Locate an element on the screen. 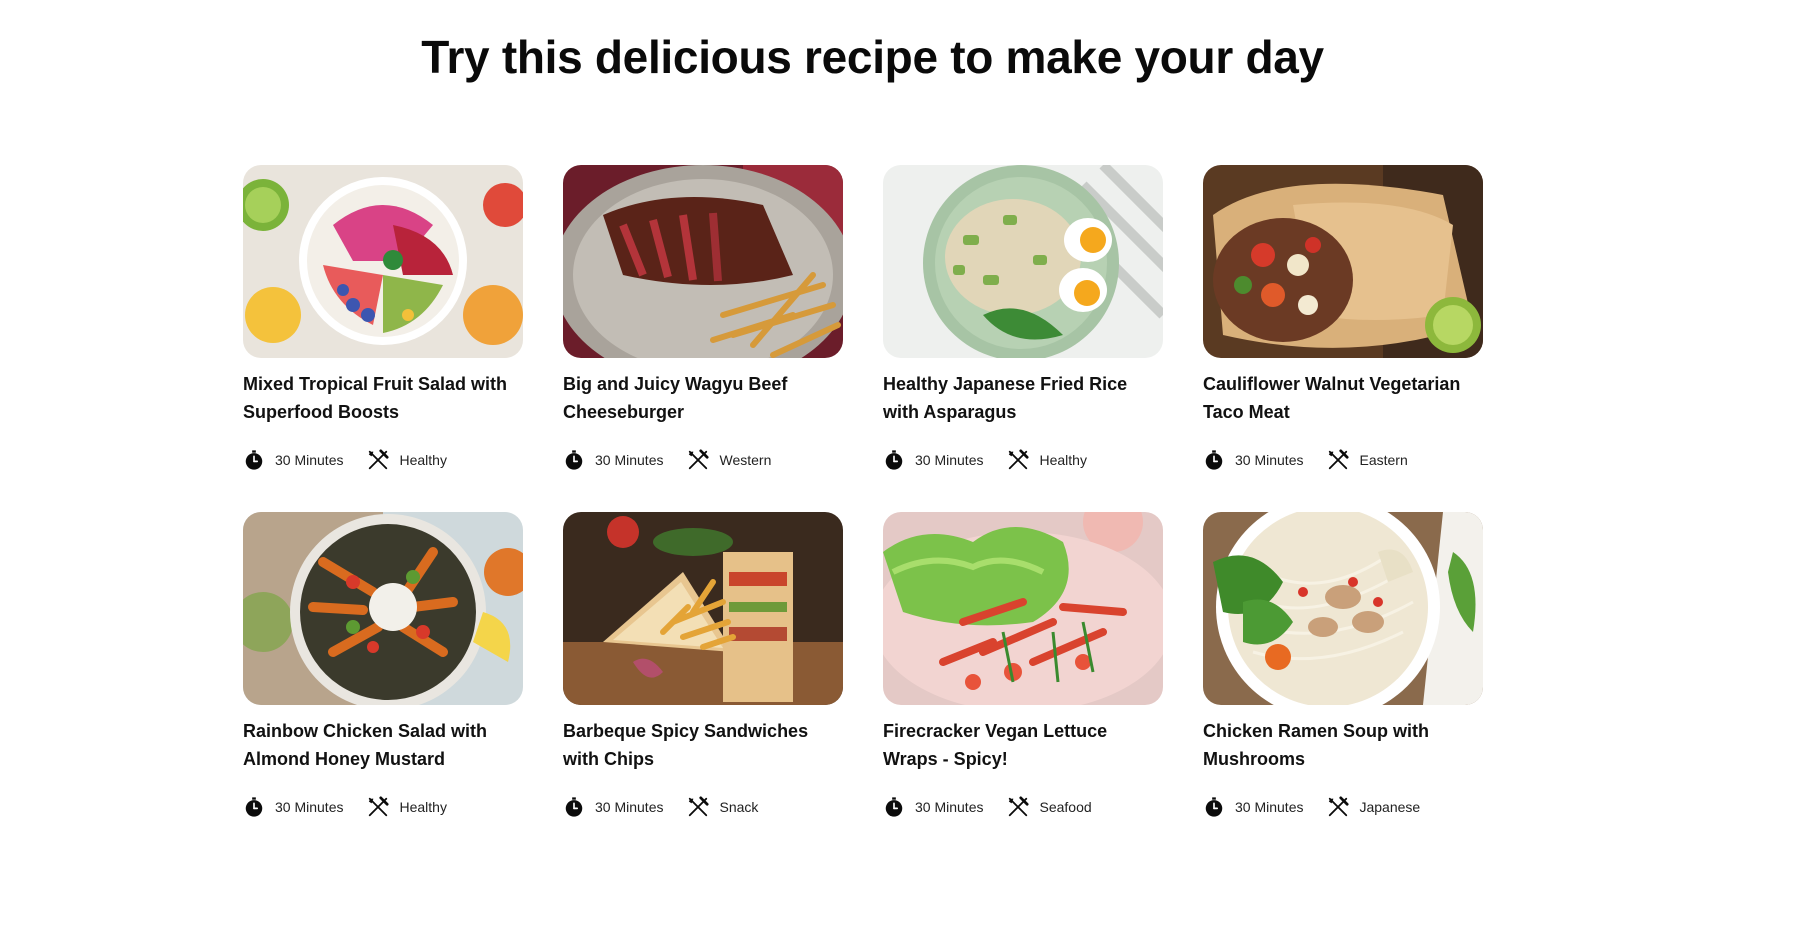 Image resolution: width=1793 pixels, height=938 pixels. recipe-title: Big and Juicy Wagyu Beef Cheeseburger is located at coordinates (703, 398).